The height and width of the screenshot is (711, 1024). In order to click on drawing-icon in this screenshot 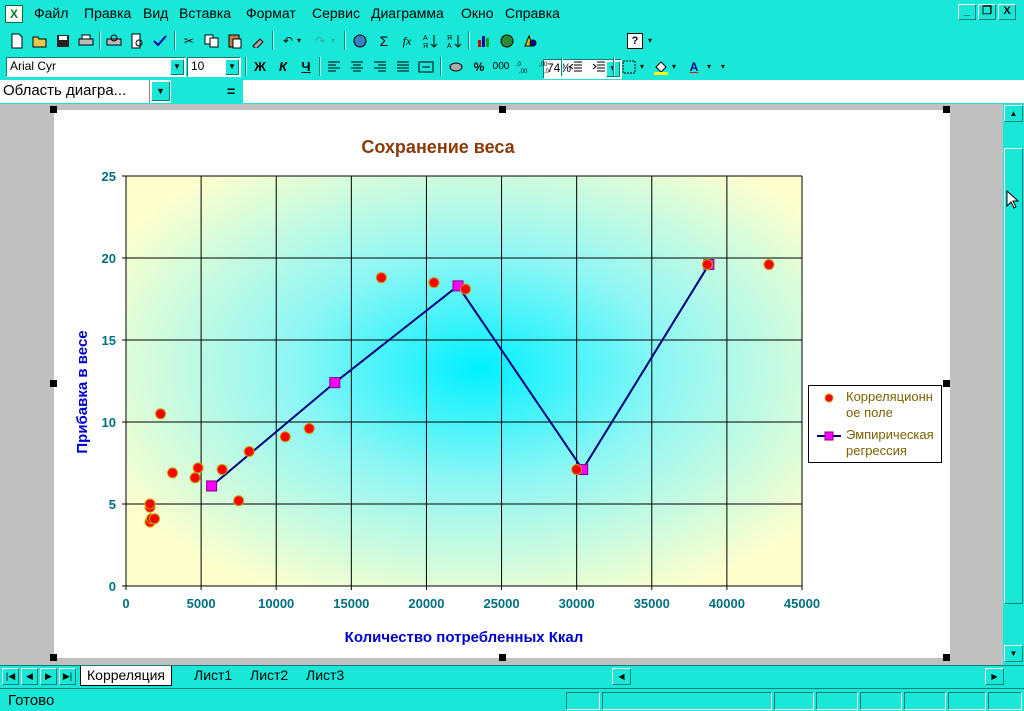, I will do `click(530, 40)`.